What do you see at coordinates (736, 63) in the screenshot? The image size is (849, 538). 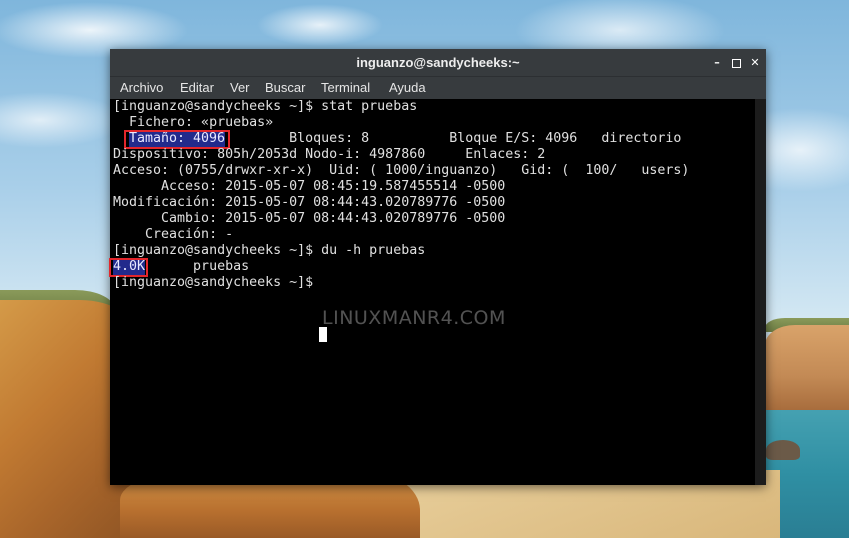 I see `maximize-icon` at bounding box center [736, 63].